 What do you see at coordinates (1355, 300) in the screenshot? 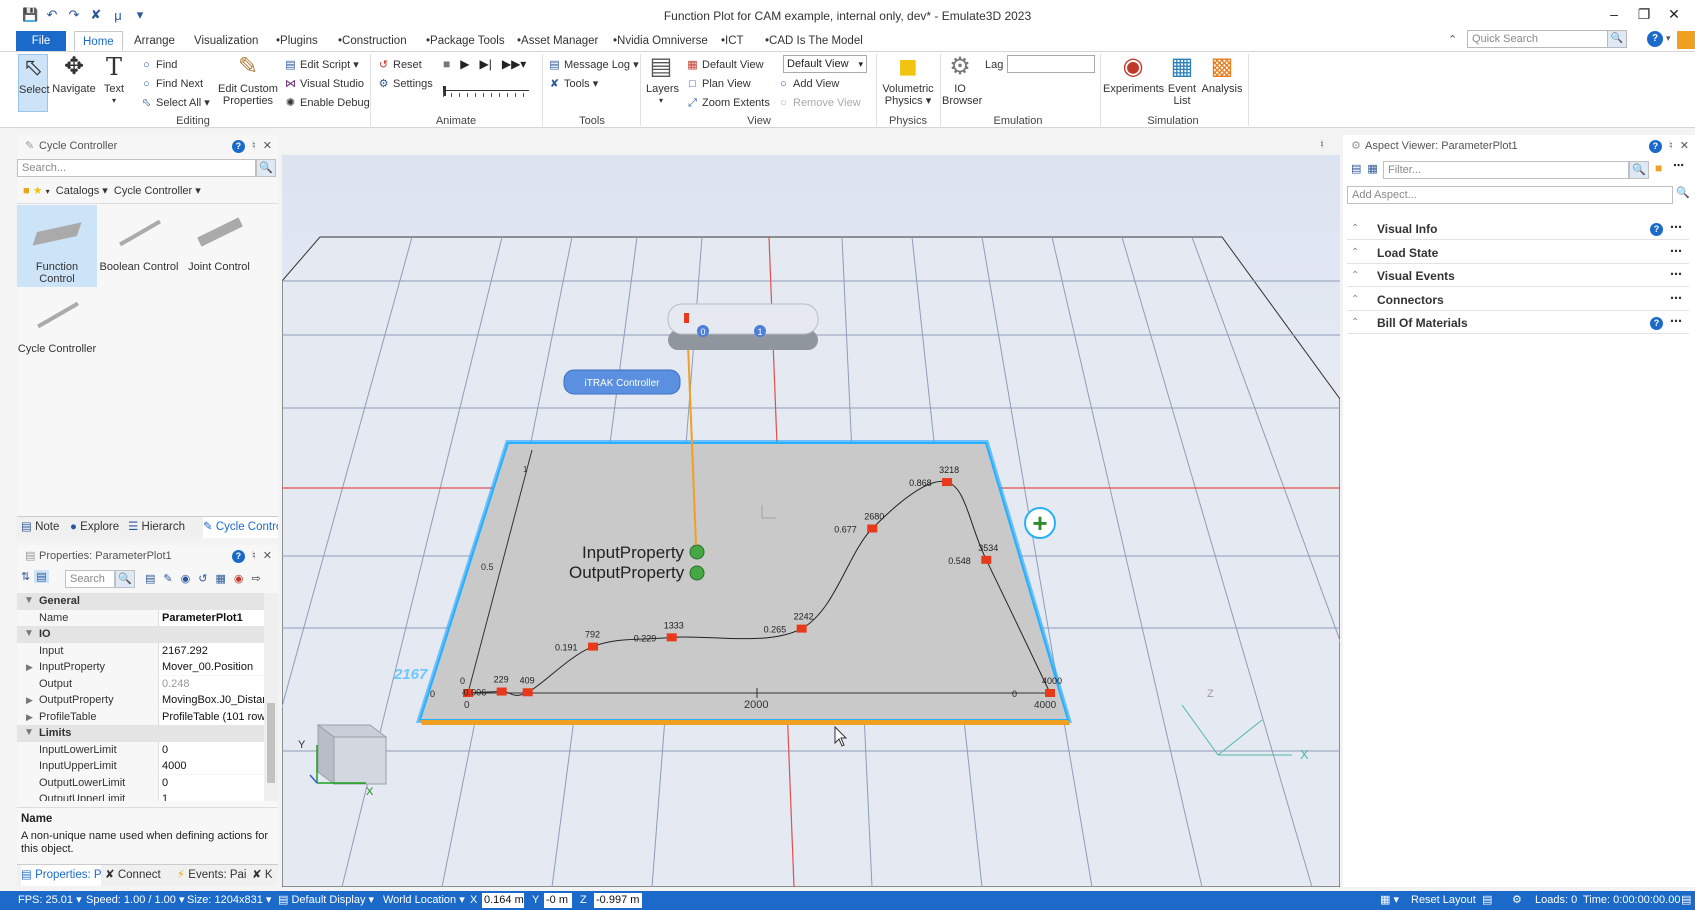
I see `section-collapse-icon: ⌃` at bounding box center [1355, 300].